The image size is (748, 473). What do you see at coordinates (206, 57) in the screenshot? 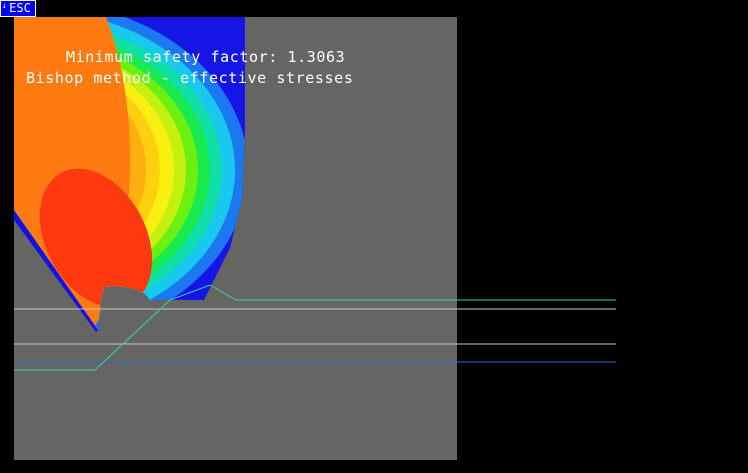
I see `minimum-safety-factor-text: Minimum safety factor: 1.3063` at bounding box center [206, 57].